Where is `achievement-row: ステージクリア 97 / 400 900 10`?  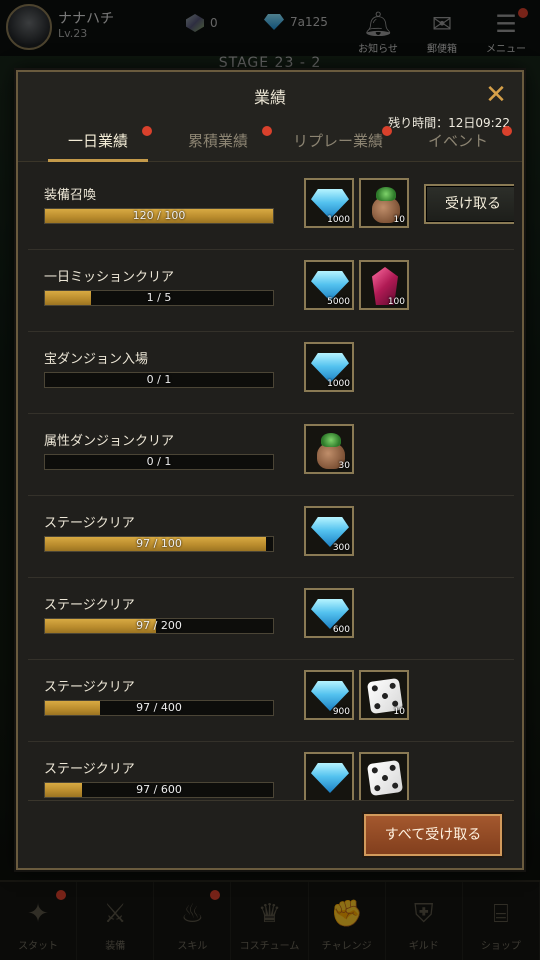 achievement-row: ステージクリア 97 / 400 900 10 is located at coordinates (271, 701).